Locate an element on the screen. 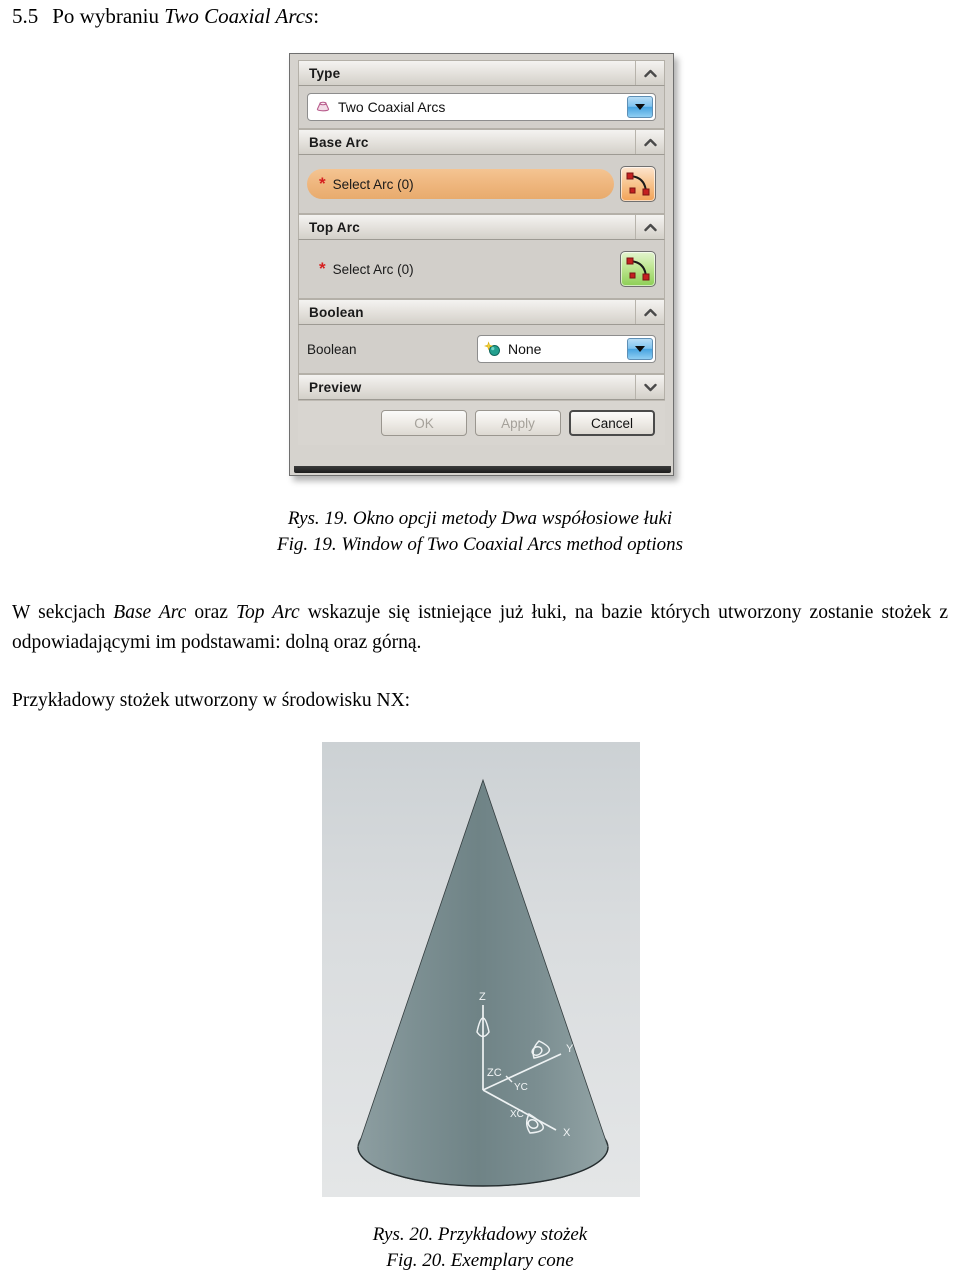  base-arc-select-row: * Select Arc (0) is located at coordinates (481, 184).